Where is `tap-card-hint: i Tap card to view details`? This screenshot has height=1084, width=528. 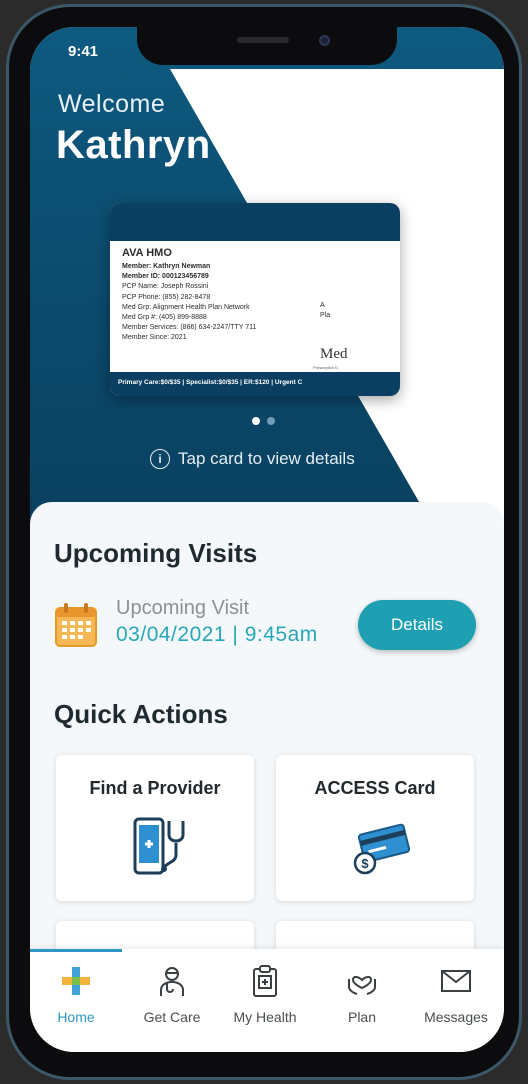
tap-card-hint: i Tap card to view details is located at coordinates (252, 459).